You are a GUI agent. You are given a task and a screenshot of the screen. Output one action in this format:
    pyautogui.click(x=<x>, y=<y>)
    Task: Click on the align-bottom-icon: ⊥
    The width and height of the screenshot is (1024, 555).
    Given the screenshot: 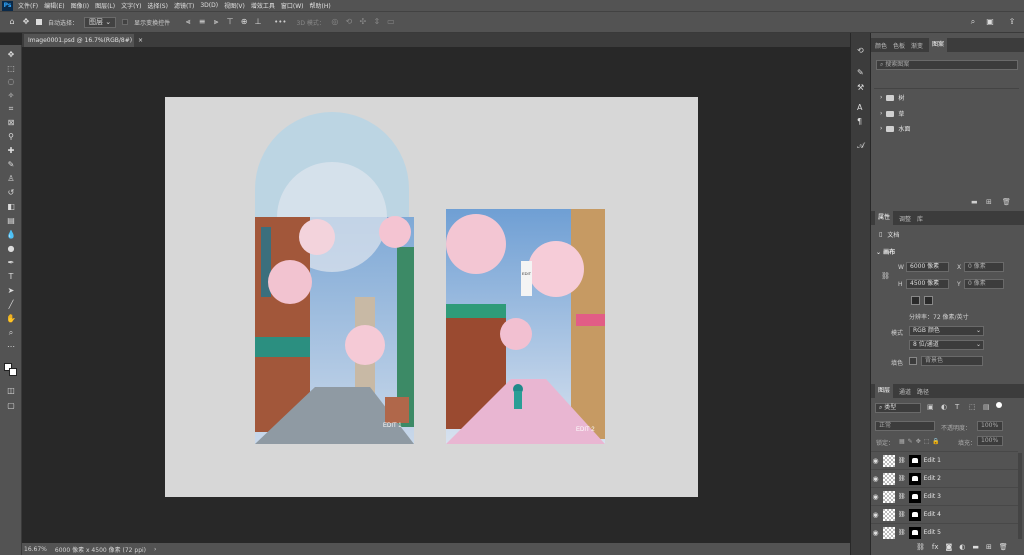 What is the action you would take?
    pyautogui.click(x=258, y=22)
    